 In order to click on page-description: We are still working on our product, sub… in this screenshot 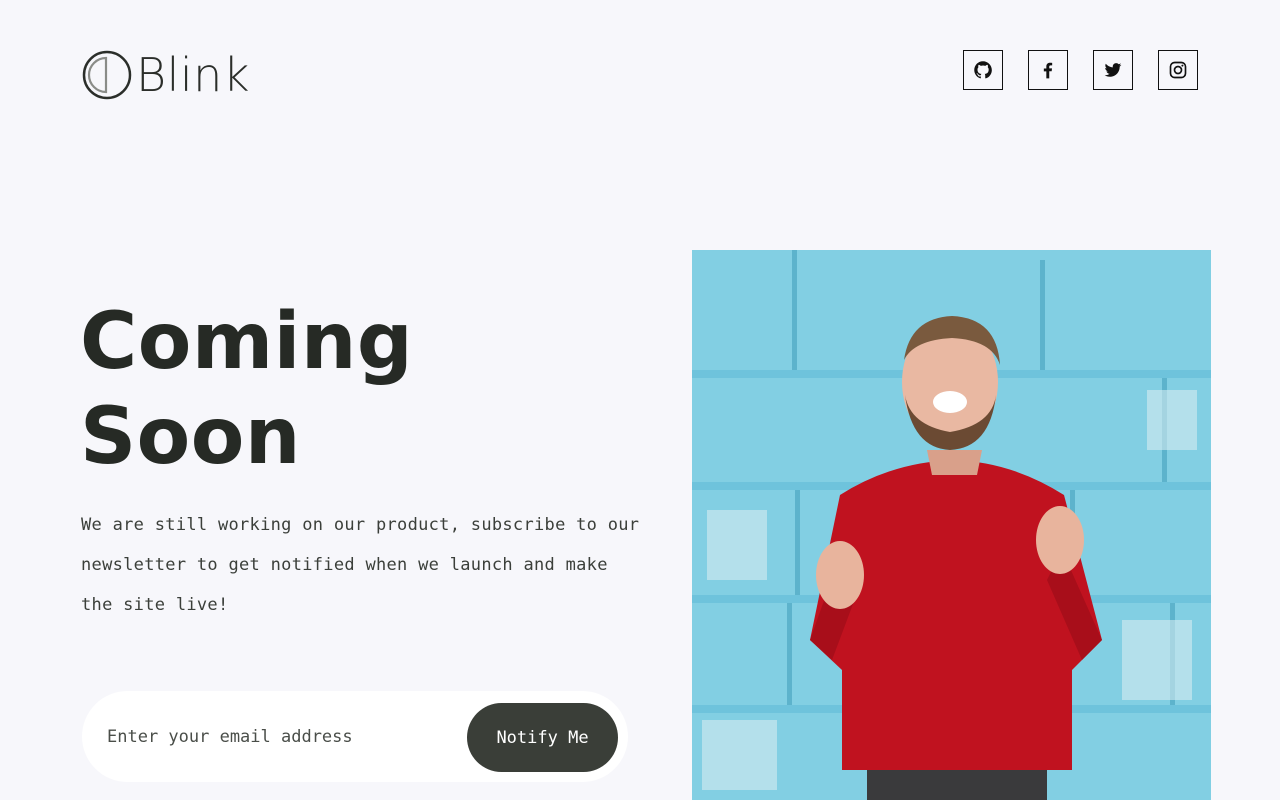, I will do `click(360, 565)`.